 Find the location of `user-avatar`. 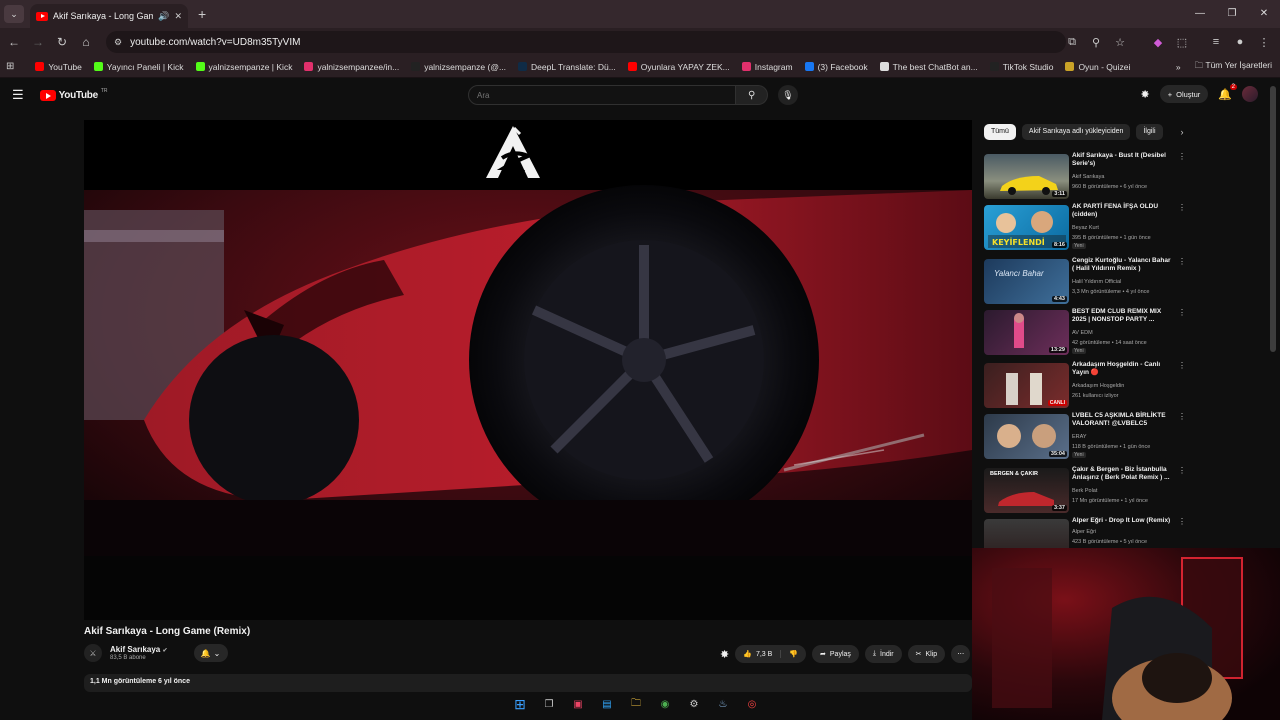

user-avatar is located at coordinates (1250, 94).